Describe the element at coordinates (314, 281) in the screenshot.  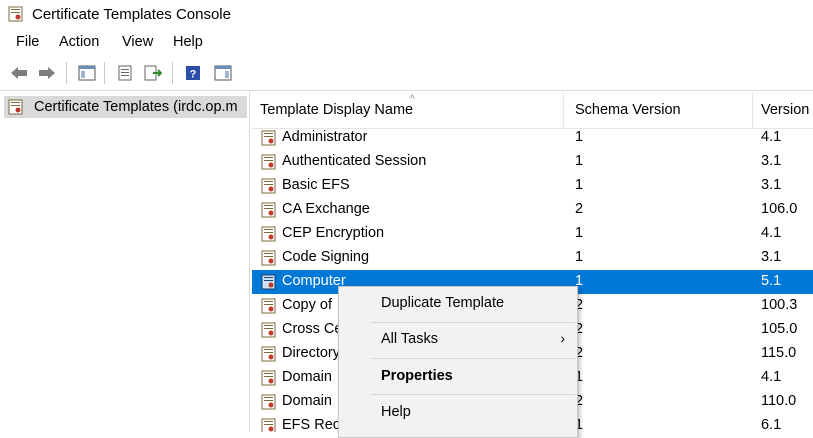
I see `template-name-cell: Computer` at that location.